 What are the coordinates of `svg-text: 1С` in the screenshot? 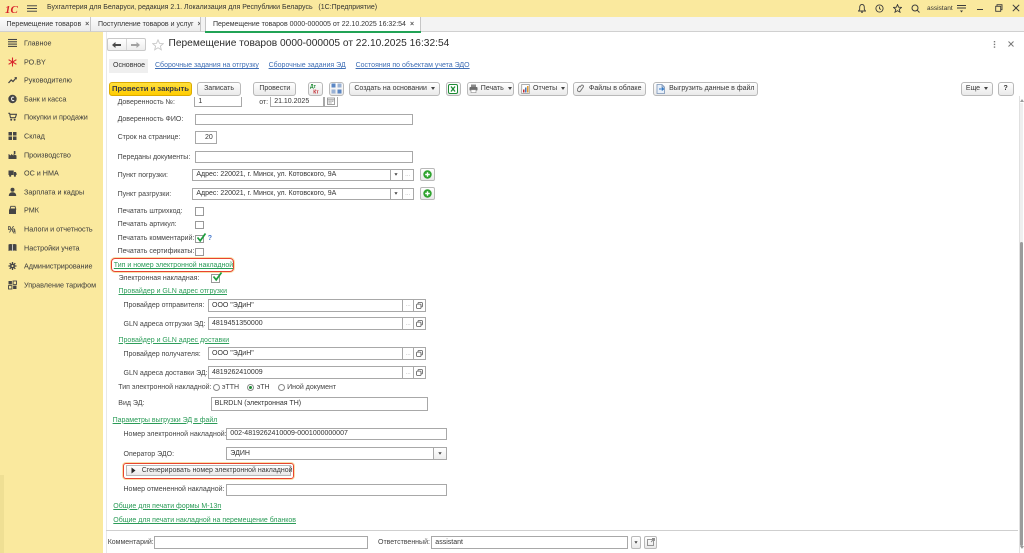 It's located at (12, 9).